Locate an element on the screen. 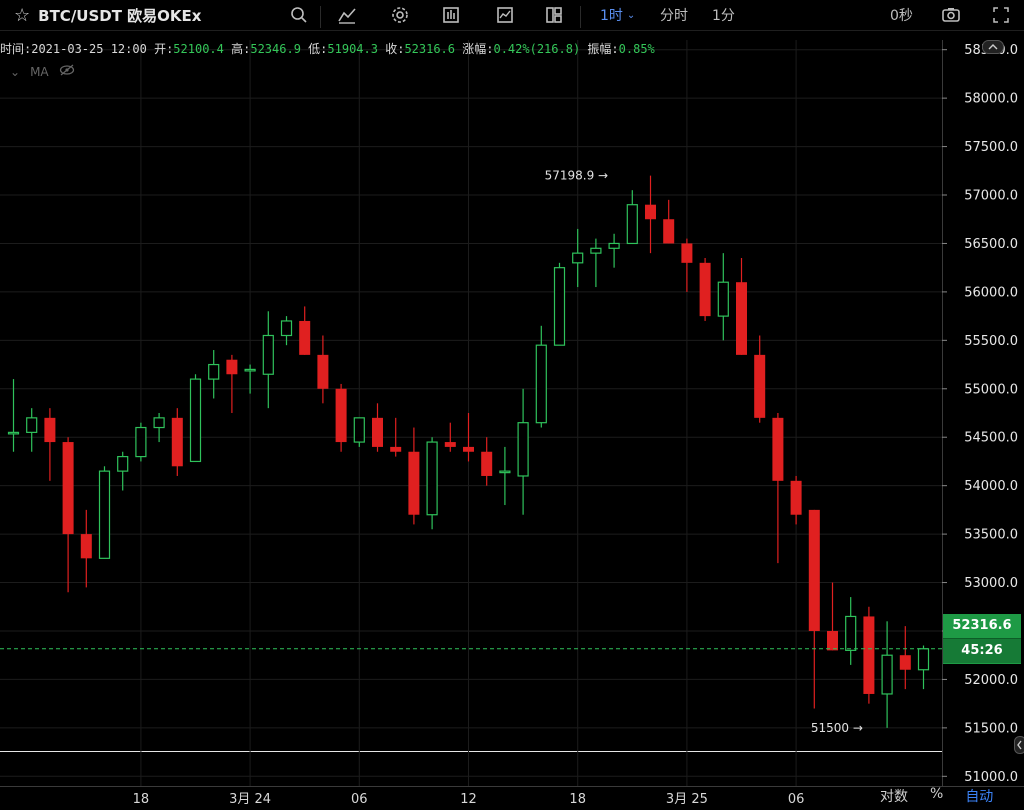 This screenshot has width=1024, height=810. auto-scale-toggle: 自动 is located at coordinates (979, 798).